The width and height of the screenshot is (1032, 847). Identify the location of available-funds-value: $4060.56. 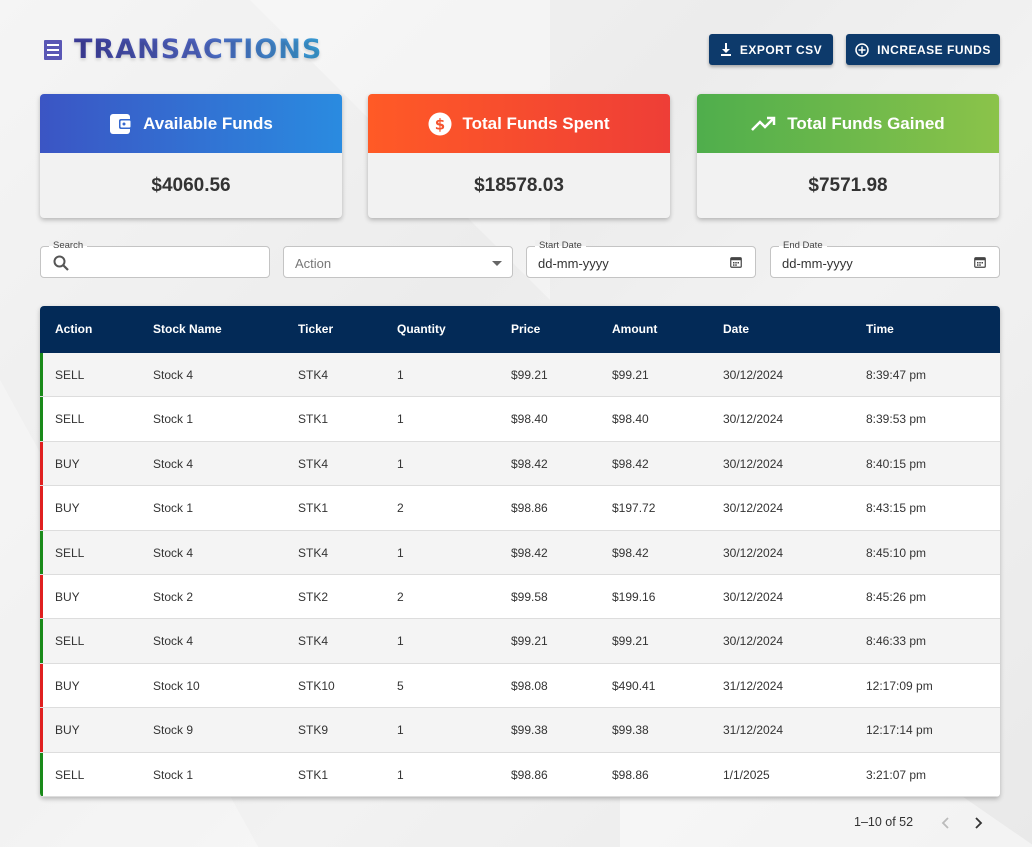
(191, 185).